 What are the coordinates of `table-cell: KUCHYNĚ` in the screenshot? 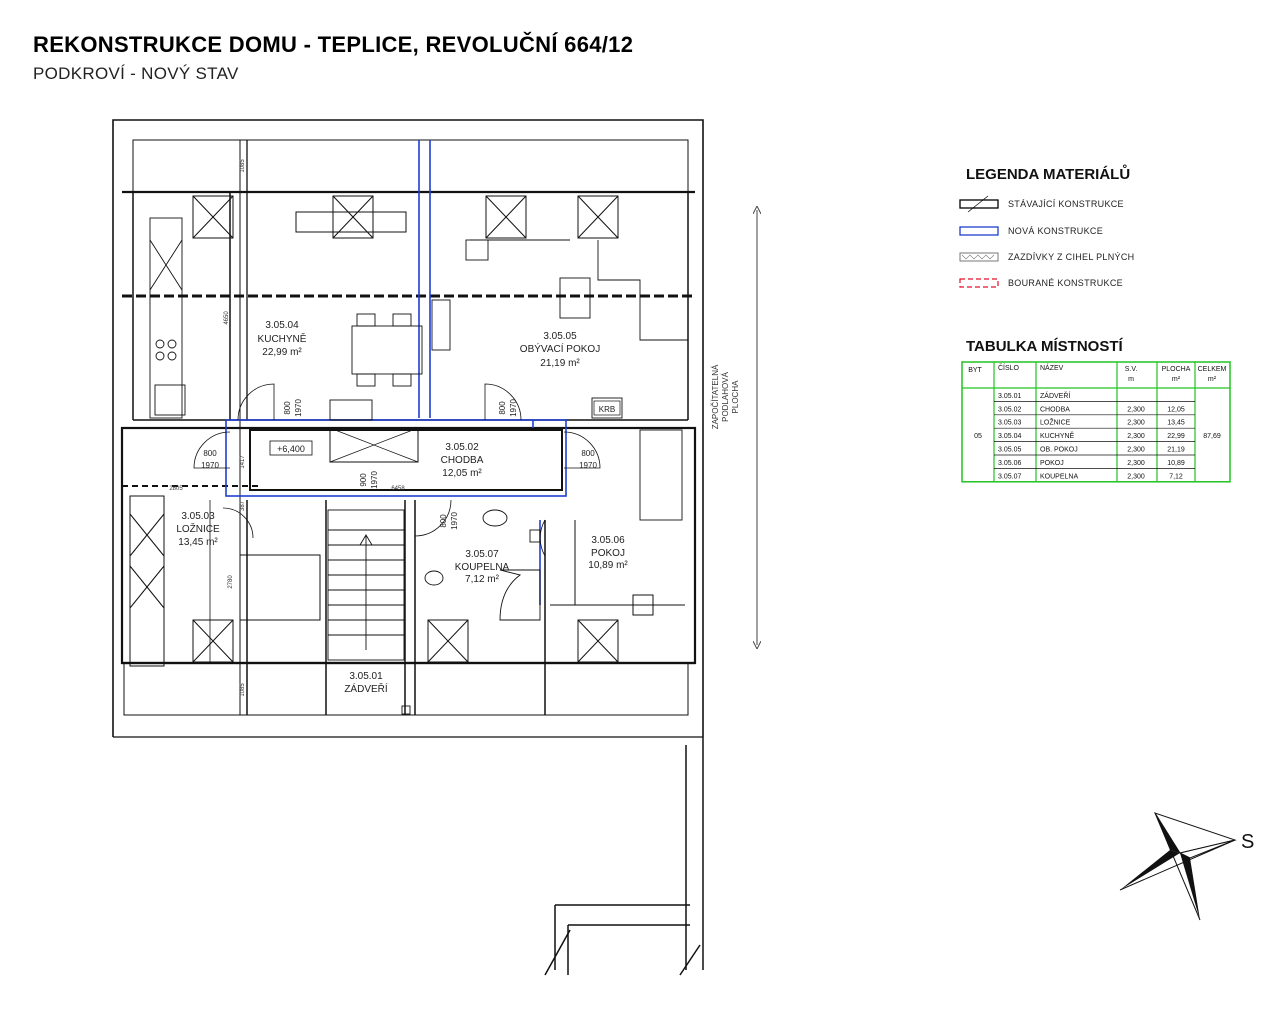 It's located at (1057, 435).